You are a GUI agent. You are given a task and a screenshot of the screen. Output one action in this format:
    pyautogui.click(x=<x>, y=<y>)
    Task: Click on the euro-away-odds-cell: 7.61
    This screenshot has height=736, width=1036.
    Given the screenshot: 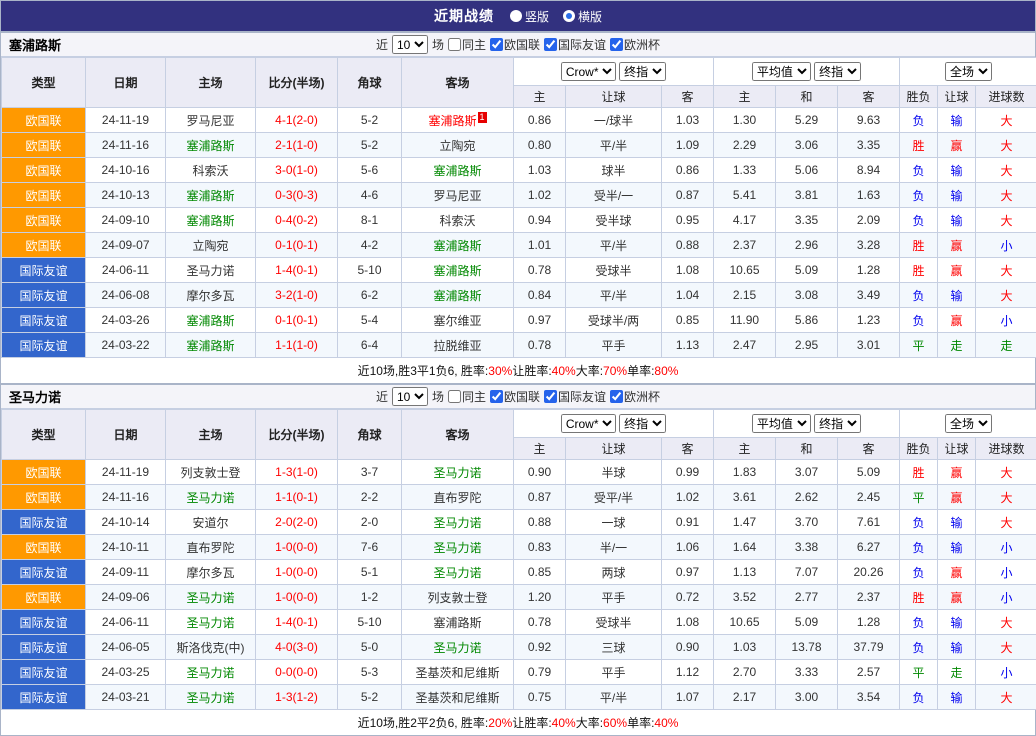 What is the action you would take?
    pyautogui.click(x=869, y=522)
    